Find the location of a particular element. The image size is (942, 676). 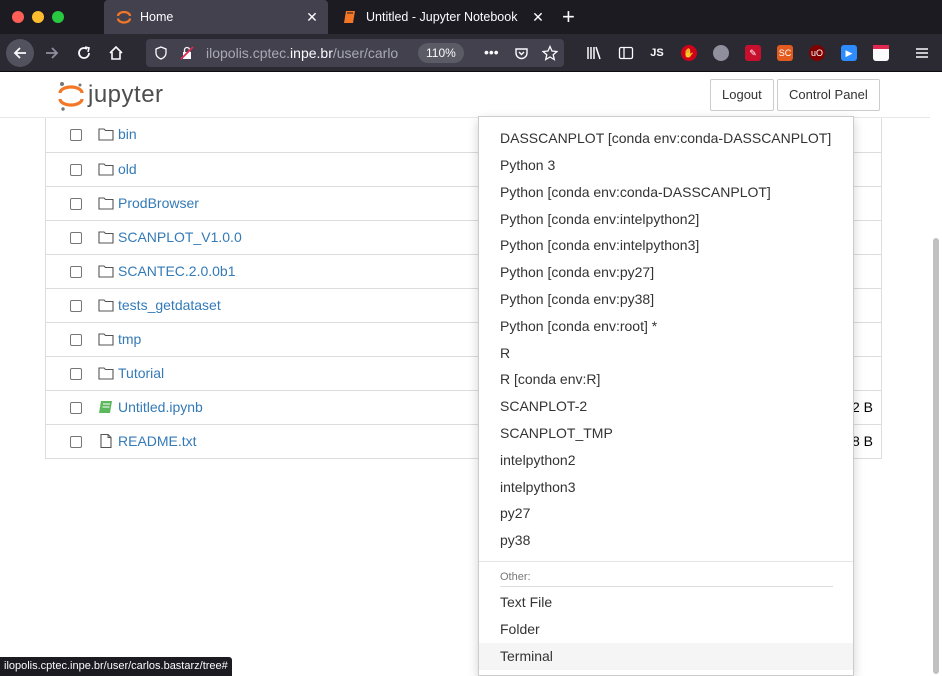

menu-item-kernel: Python [conda env:py38] is located at coordinates (666, 299).